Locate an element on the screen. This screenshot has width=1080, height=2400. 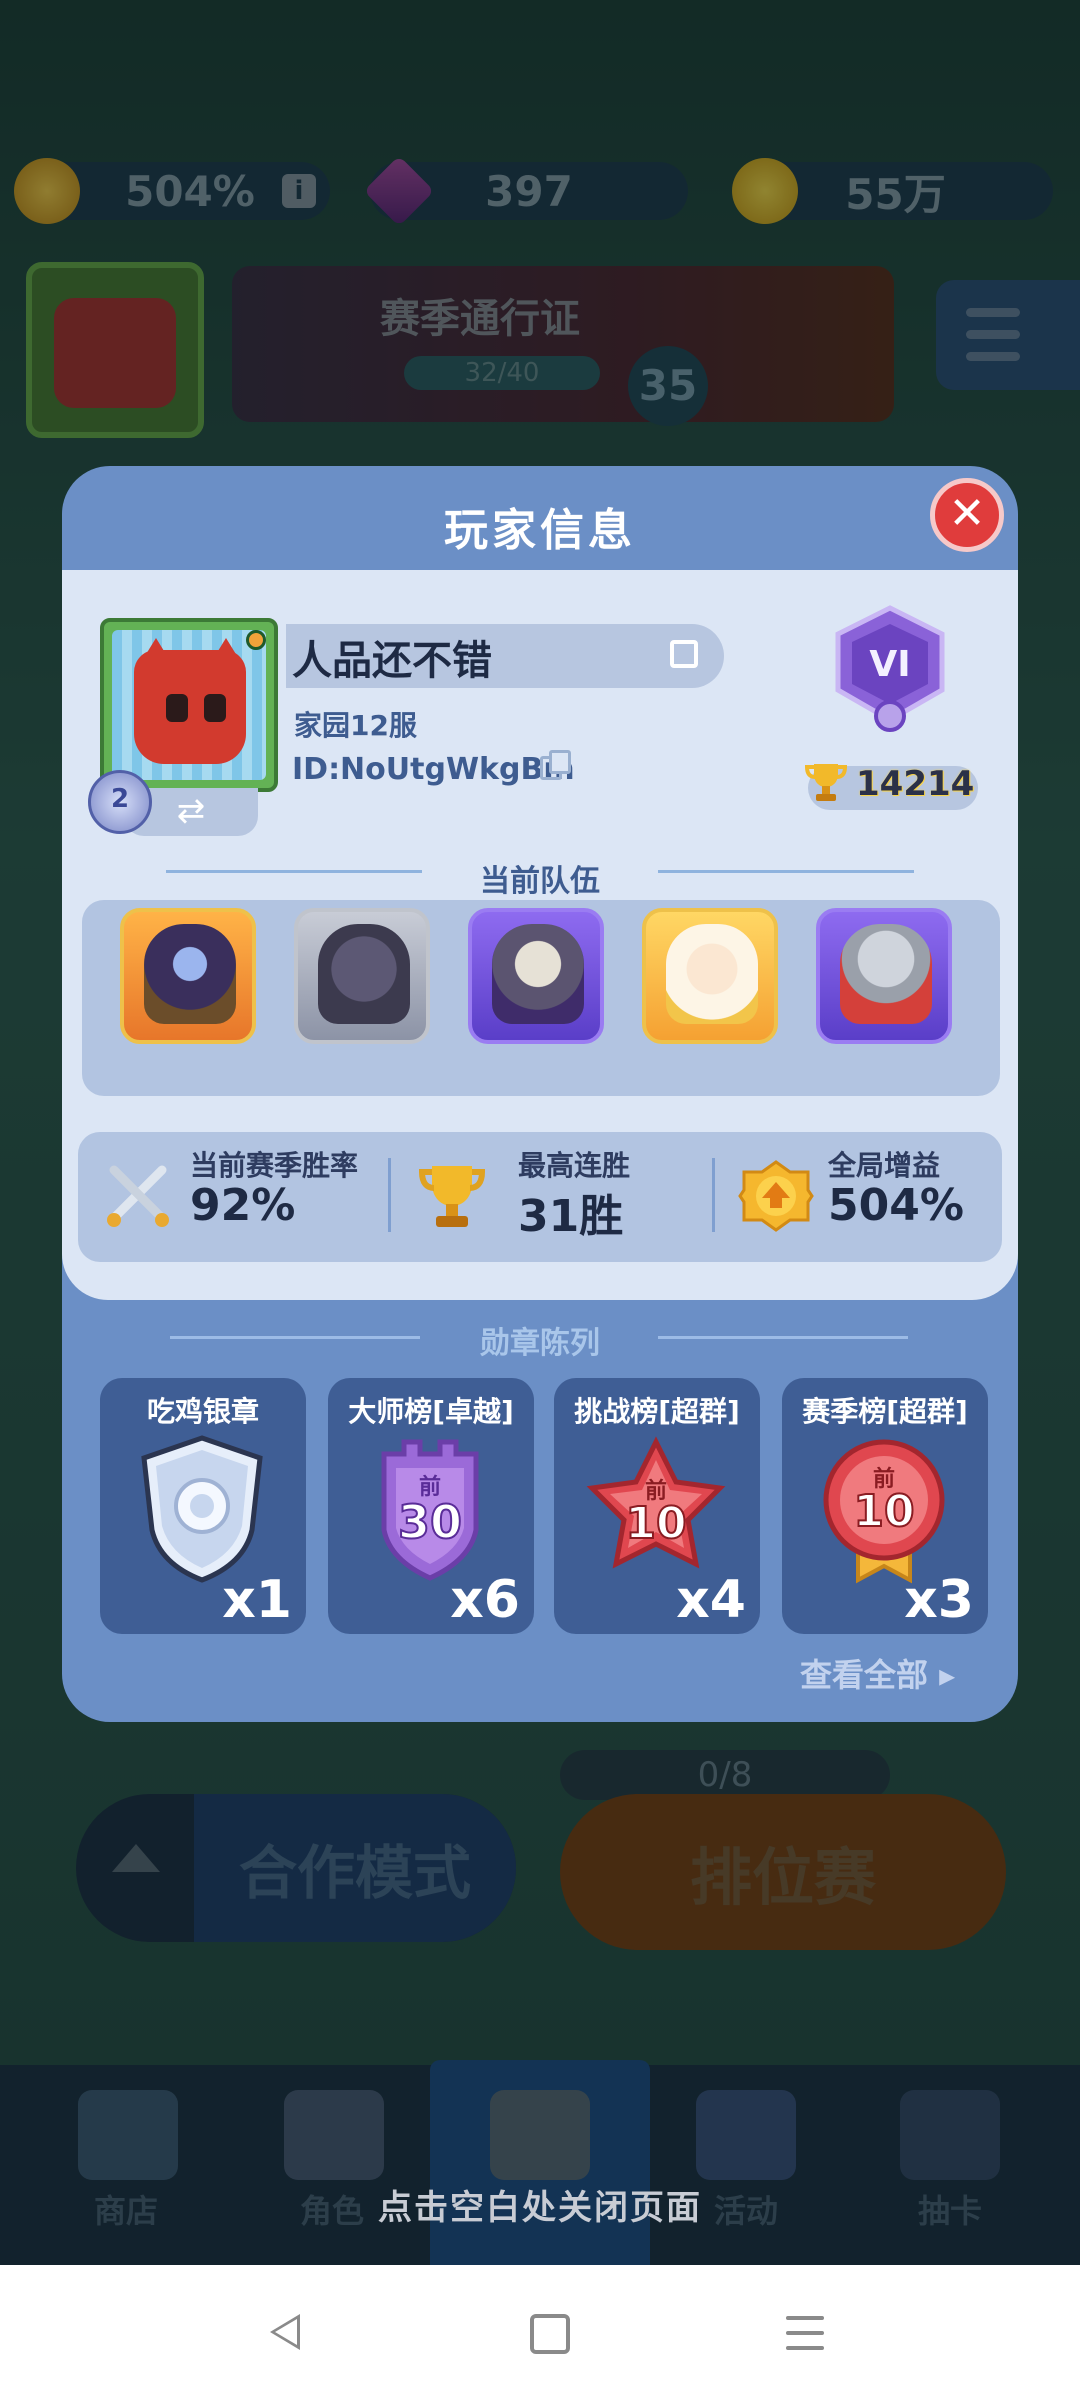
modal-title: 玩家信息 is located at coordinates (540, 530).